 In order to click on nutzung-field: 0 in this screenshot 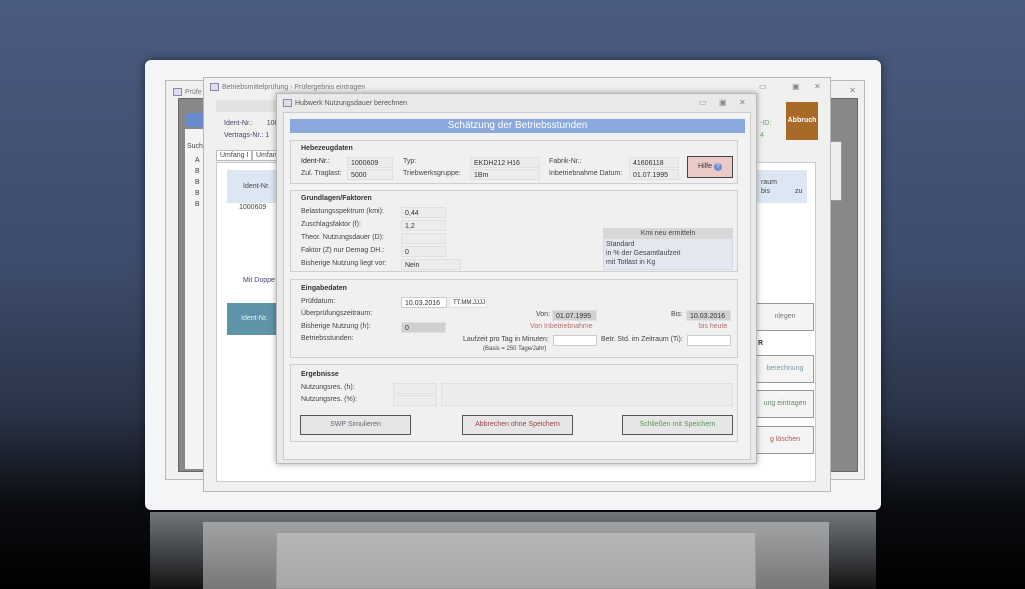, I will do `click(423, 327)`.